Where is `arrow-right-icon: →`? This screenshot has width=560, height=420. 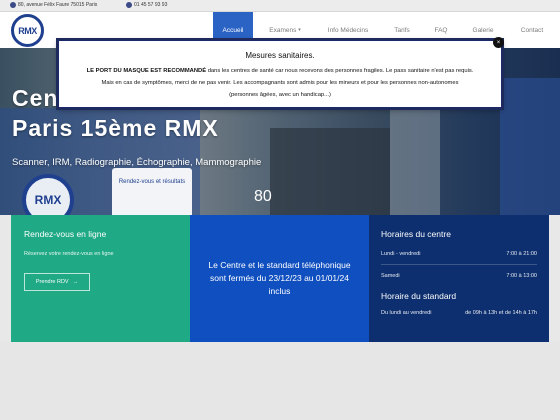 arrow-right-icon: → is located at coordinates (75, 282).